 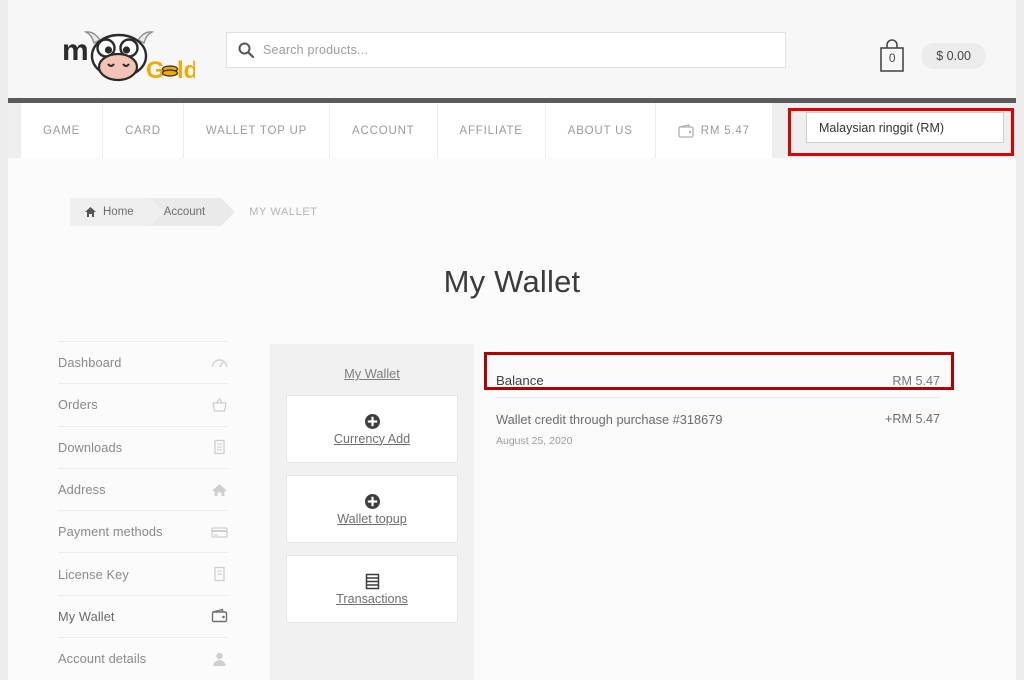 I want to click on breadcrumb-account-label: Account, so click(x=184, y=212).